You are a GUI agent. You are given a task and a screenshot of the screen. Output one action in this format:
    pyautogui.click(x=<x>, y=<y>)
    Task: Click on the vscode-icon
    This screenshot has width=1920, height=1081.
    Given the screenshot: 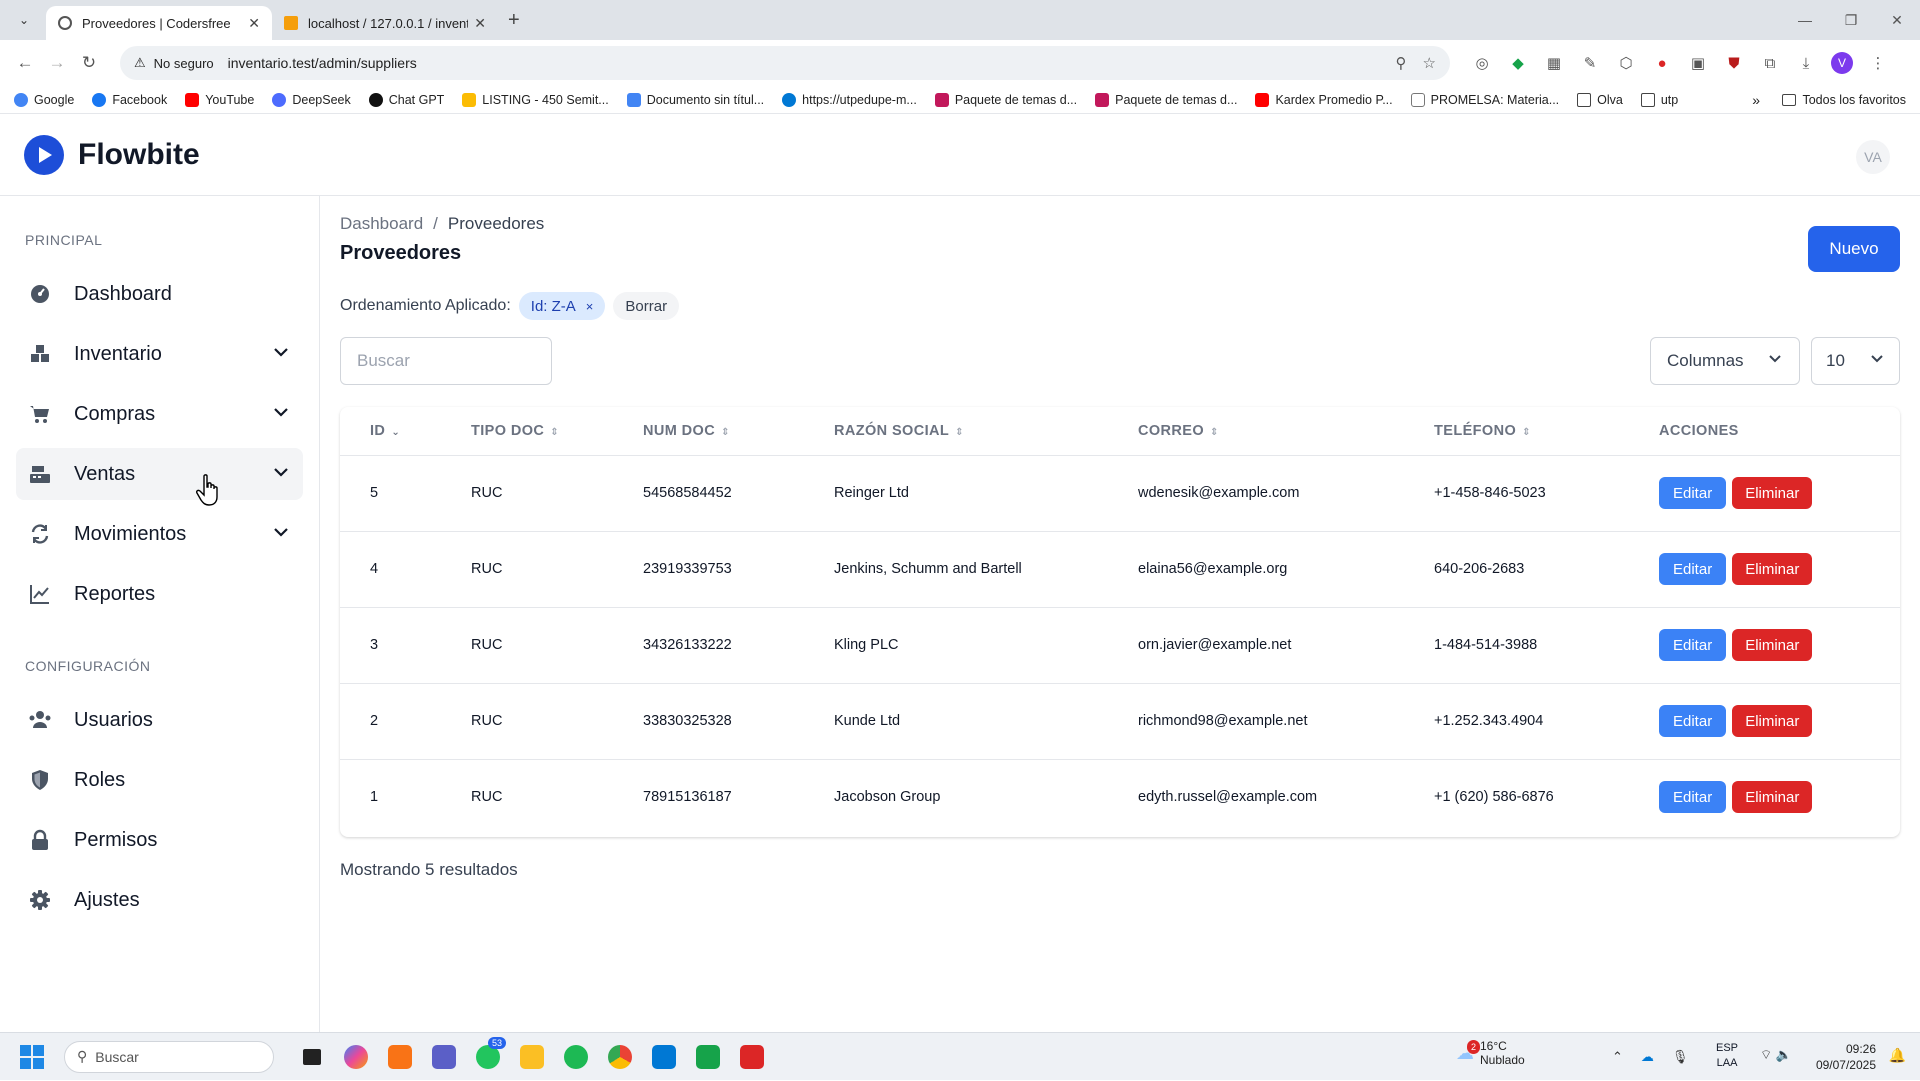 What is the action you would take?
    pyautogui.click(x=664, y=1057)
    